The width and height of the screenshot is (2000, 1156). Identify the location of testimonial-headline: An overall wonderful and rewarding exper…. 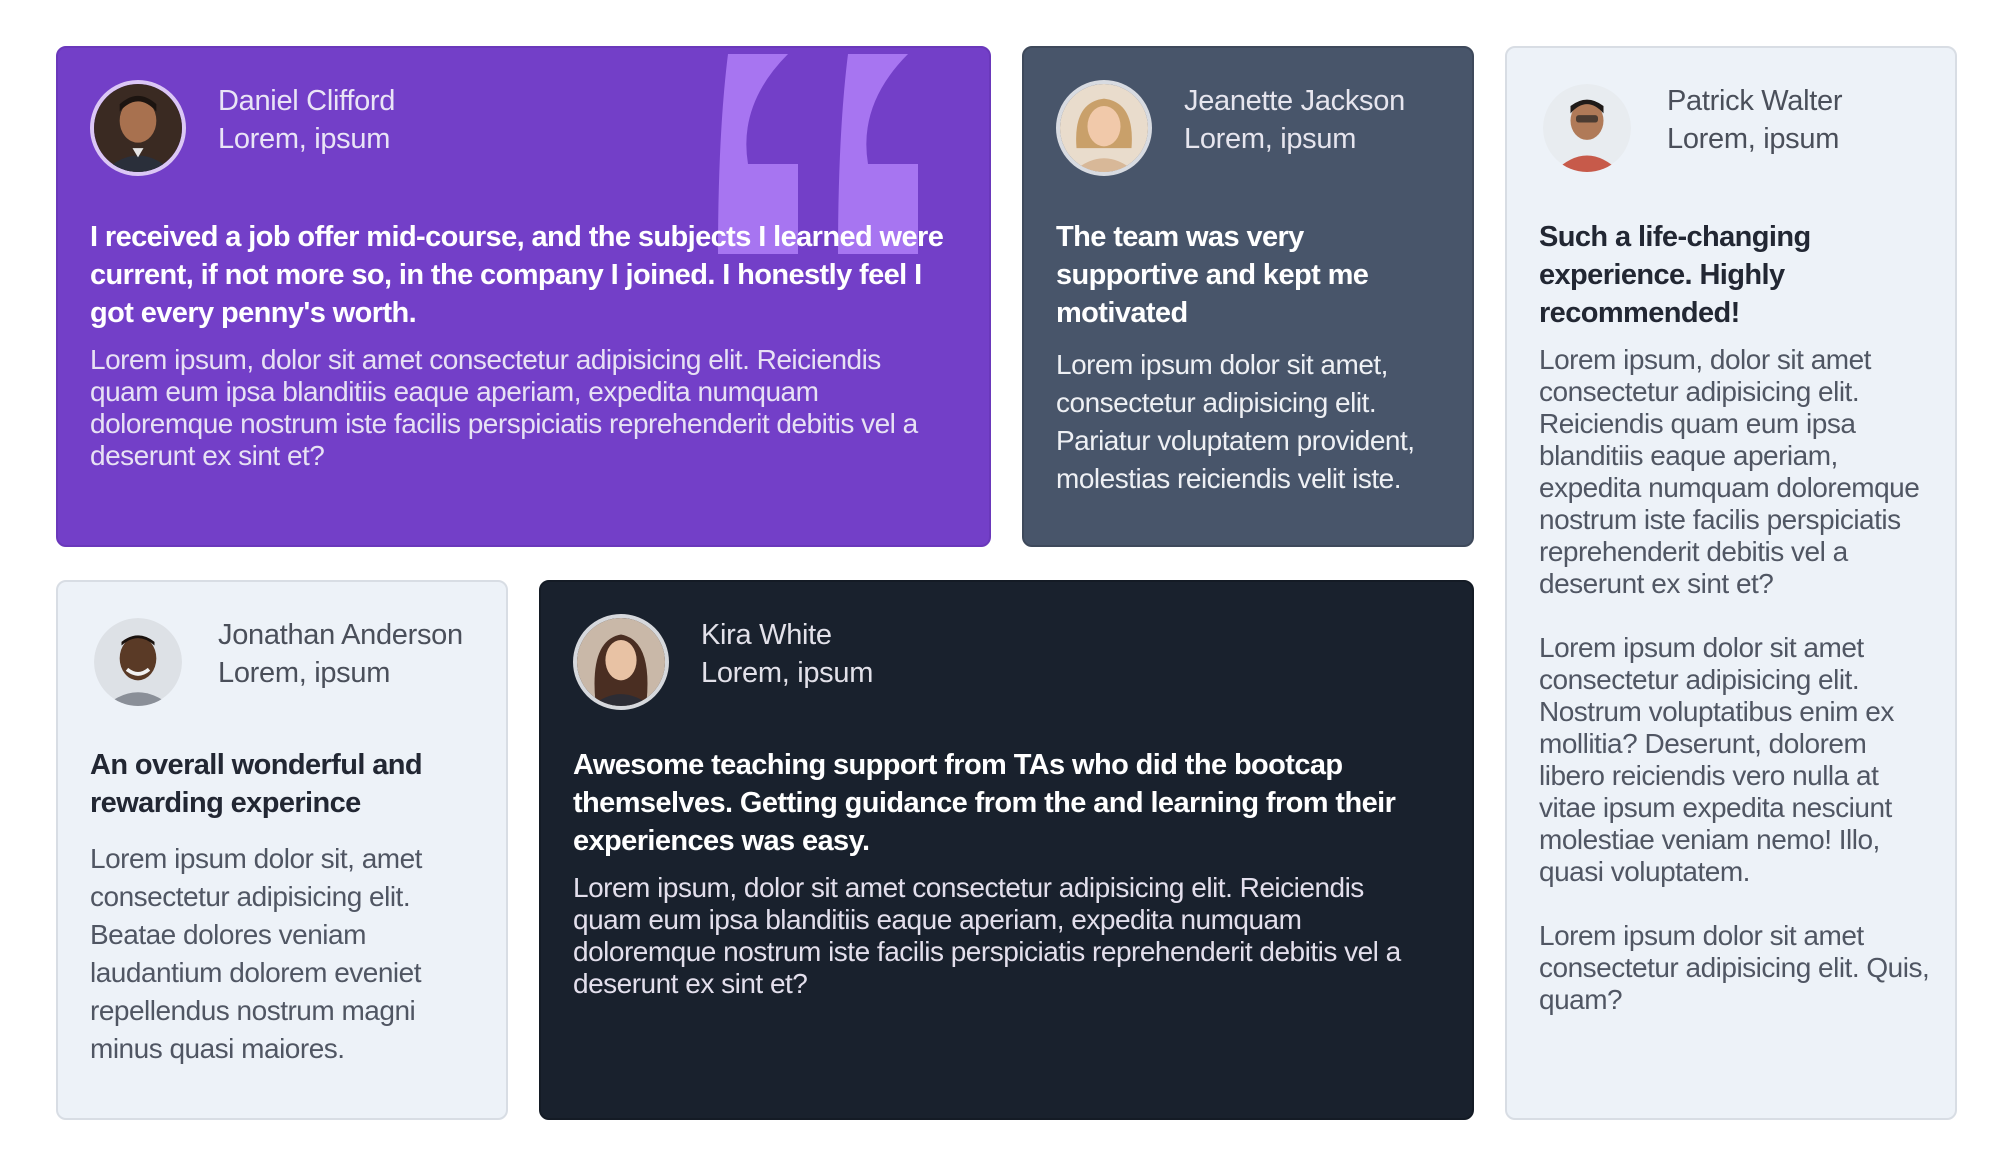
(256, 784).